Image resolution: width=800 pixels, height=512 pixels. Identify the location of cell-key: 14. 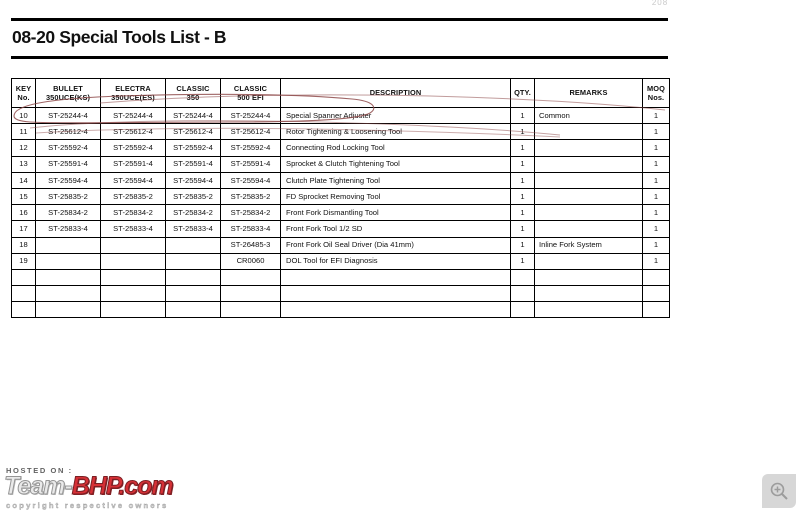
(23, 180).